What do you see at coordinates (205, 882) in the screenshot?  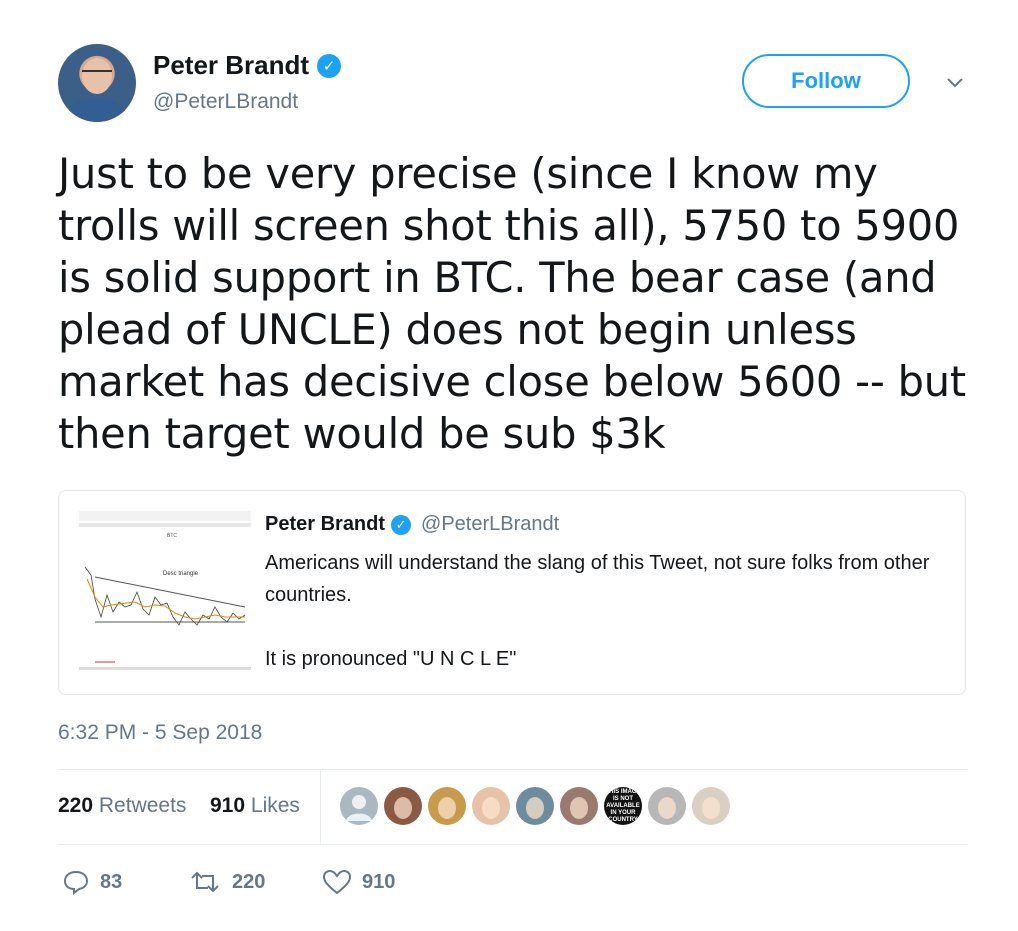 I see `retweet-icon` at bounding box center [205, 882].